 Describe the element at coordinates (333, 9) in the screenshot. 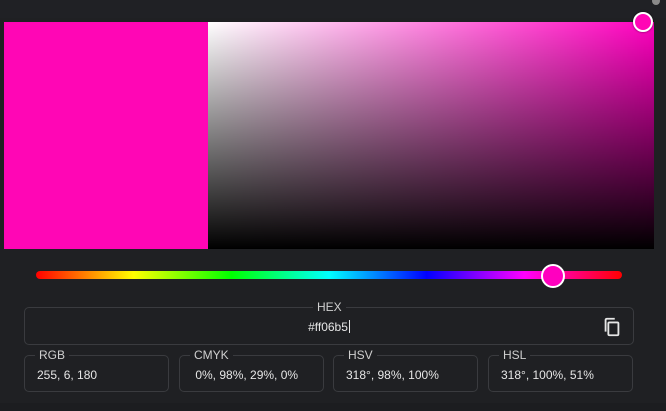

I see `panel-top-edge` at that location.